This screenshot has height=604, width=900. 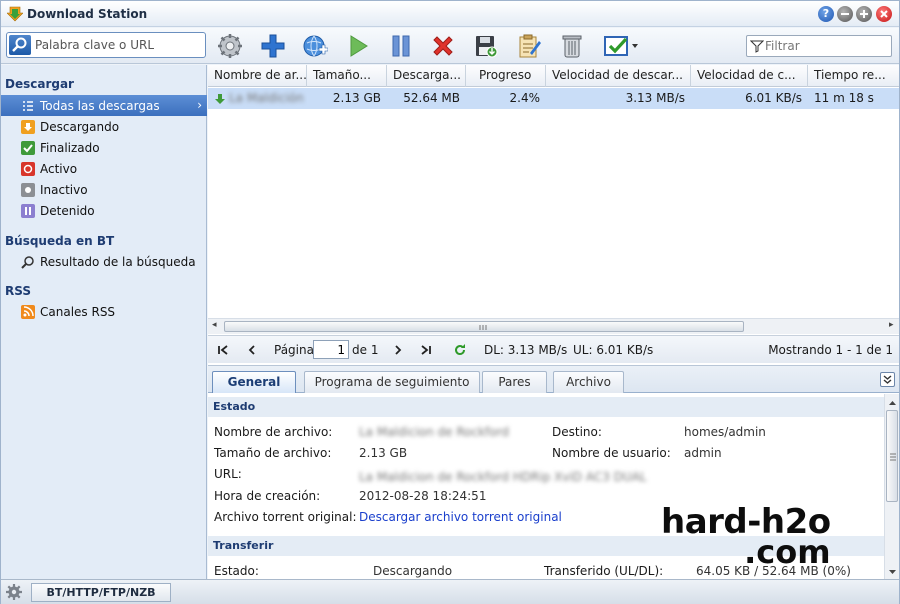 What do you see at coordinates (118, 261) in the screenshot?
I see `sidebar-item-label: Resultado de la búsqueda` at bounding box center [118, 261].